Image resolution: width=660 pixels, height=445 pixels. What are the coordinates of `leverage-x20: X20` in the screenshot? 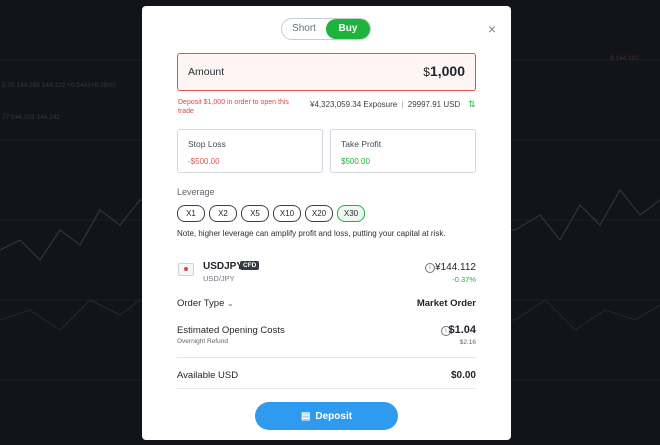 It's located at (319, 213).